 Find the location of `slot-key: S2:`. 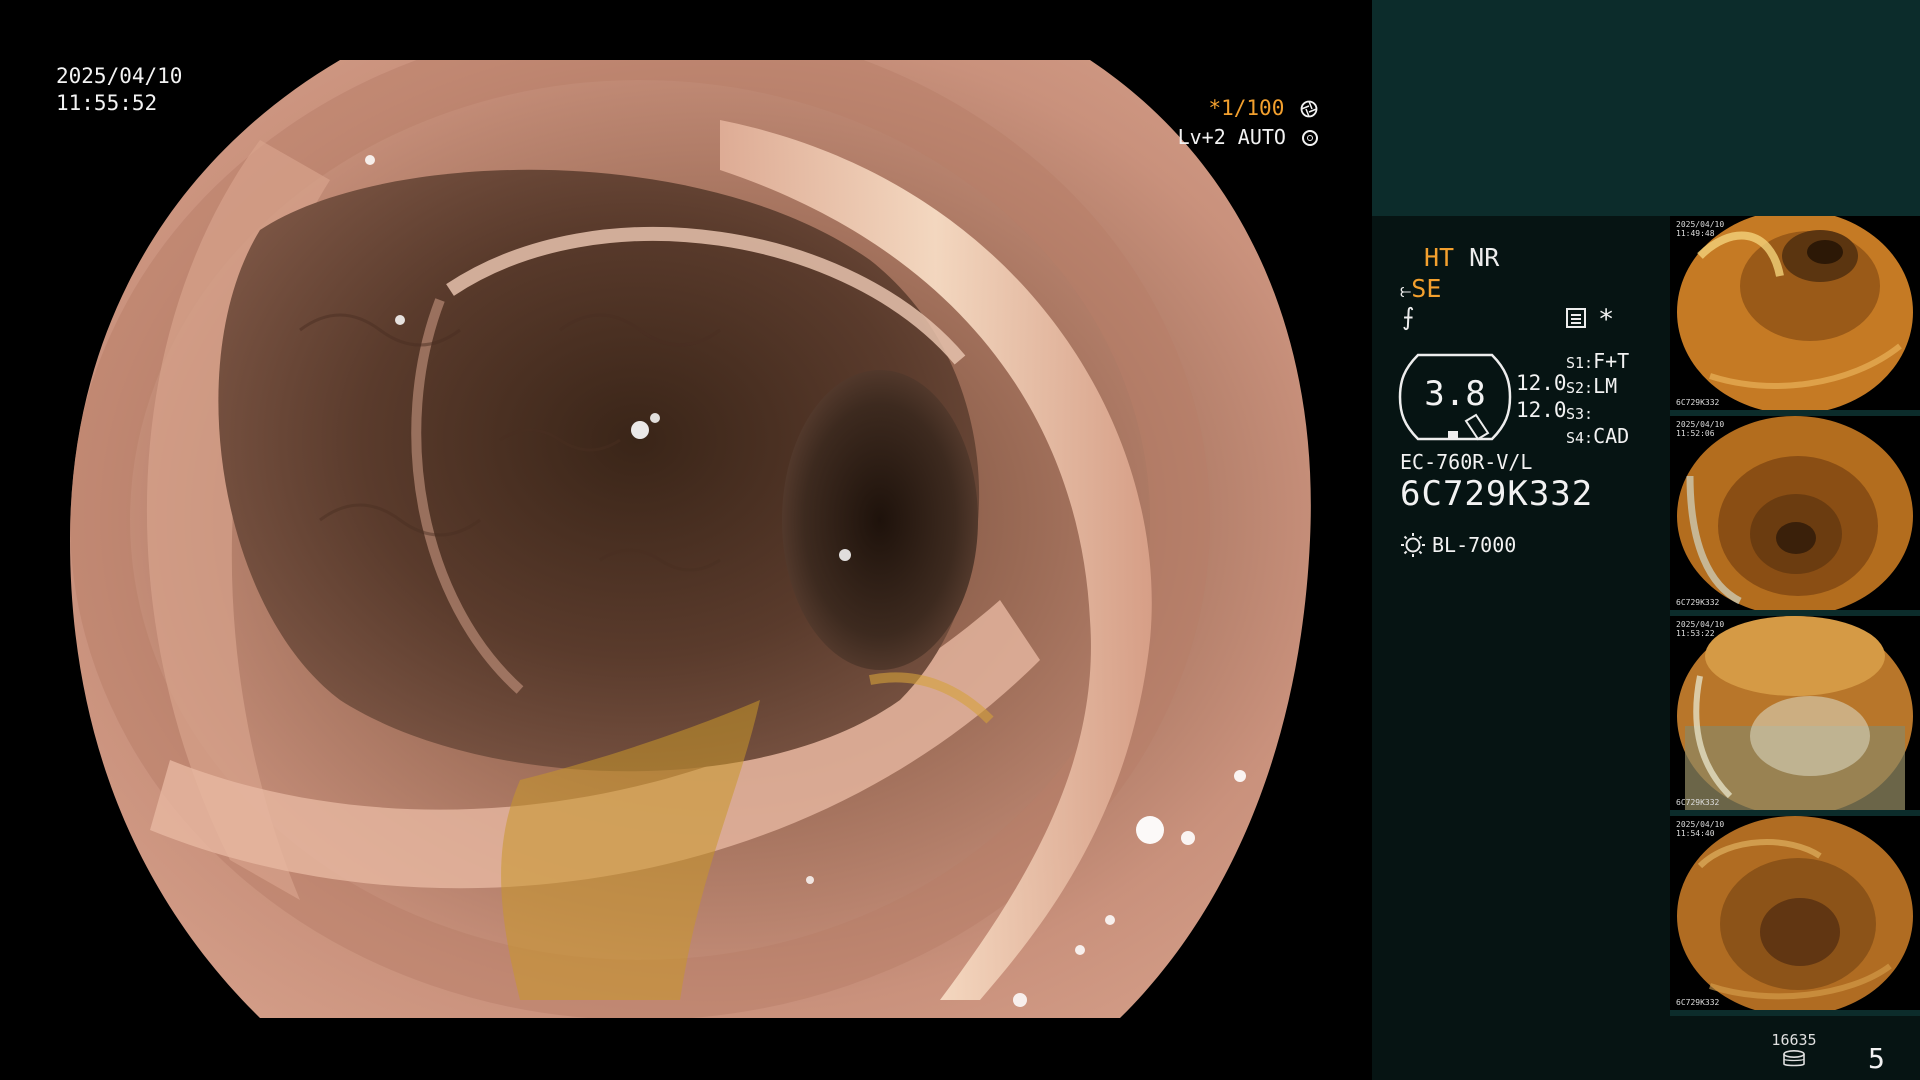

slot-key: S2: is located at coordinates (1580, 388).